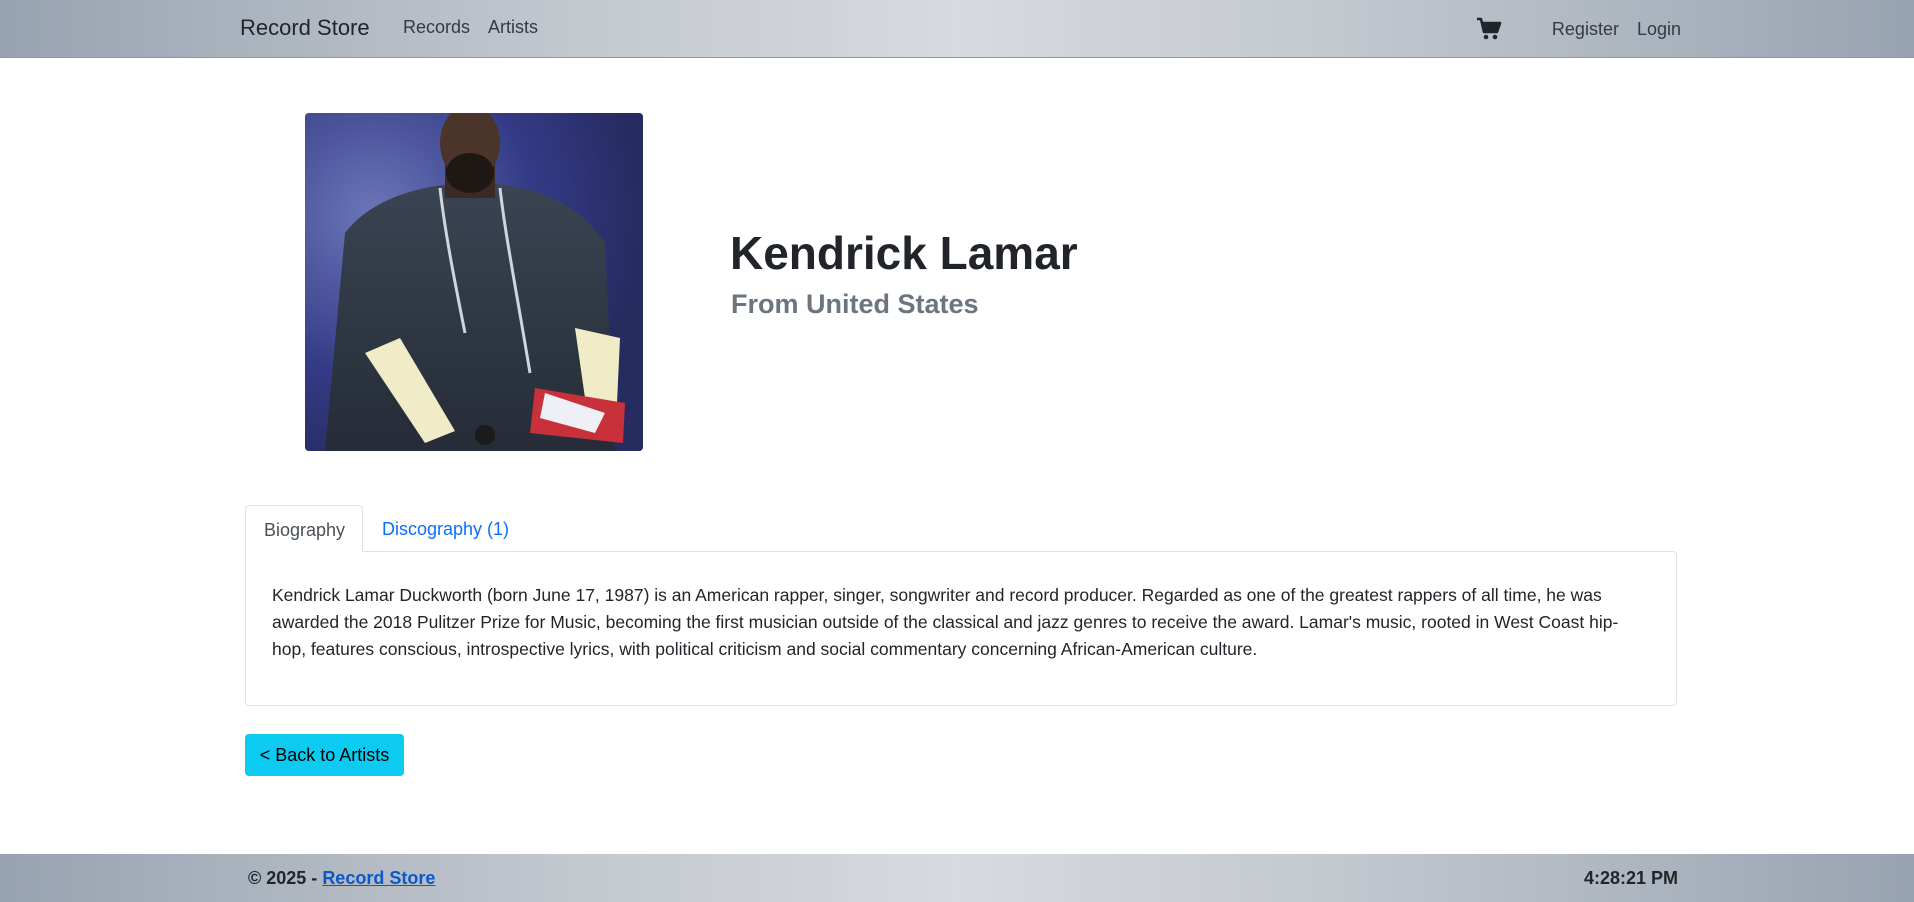 The width and height of the screenshot is (1914, 902). Describe the element at coordinates (285, 878) in the screenshot. I see `copyright-text: © 2025 -` at that location.